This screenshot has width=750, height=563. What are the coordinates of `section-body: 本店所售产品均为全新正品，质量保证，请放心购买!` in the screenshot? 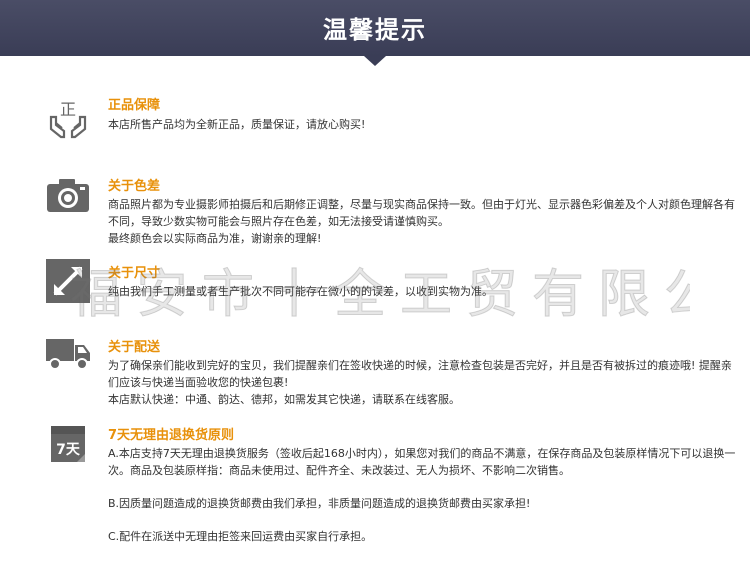 It's located at (423, 124).